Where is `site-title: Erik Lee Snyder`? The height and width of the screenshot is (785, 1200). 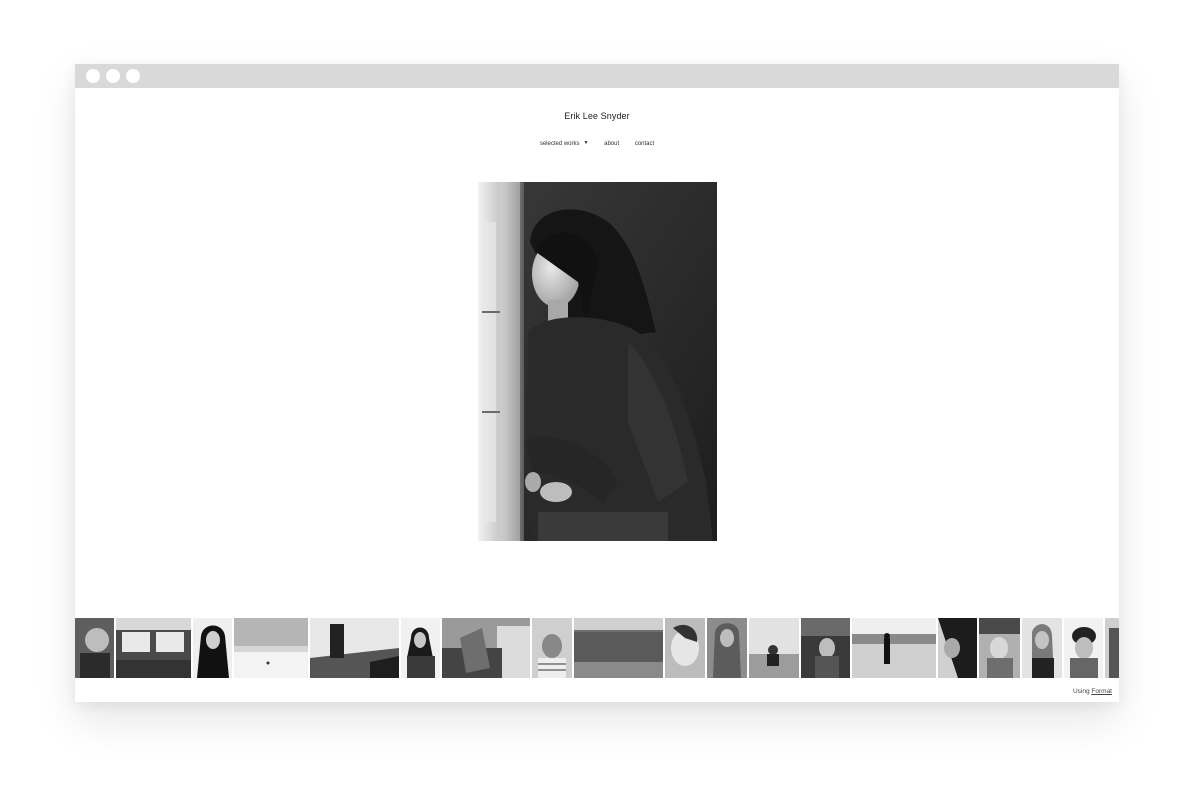
site-title: Erik Lee Snyder is located at coordinates (597, 116).